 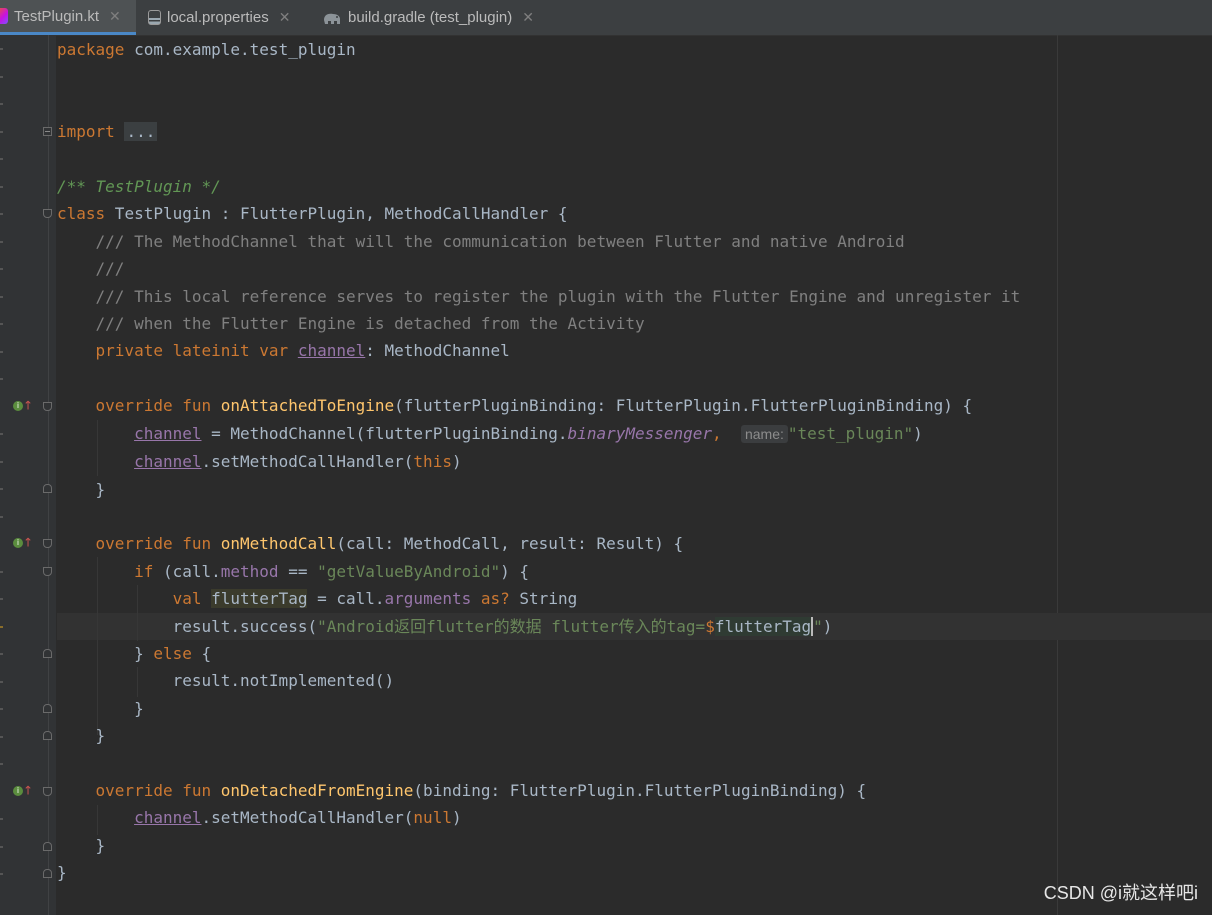 What do you see at coordinates (1057, 475) in the screenshot?
I see `right-margin-guide` at bounding box center [1057, 475].